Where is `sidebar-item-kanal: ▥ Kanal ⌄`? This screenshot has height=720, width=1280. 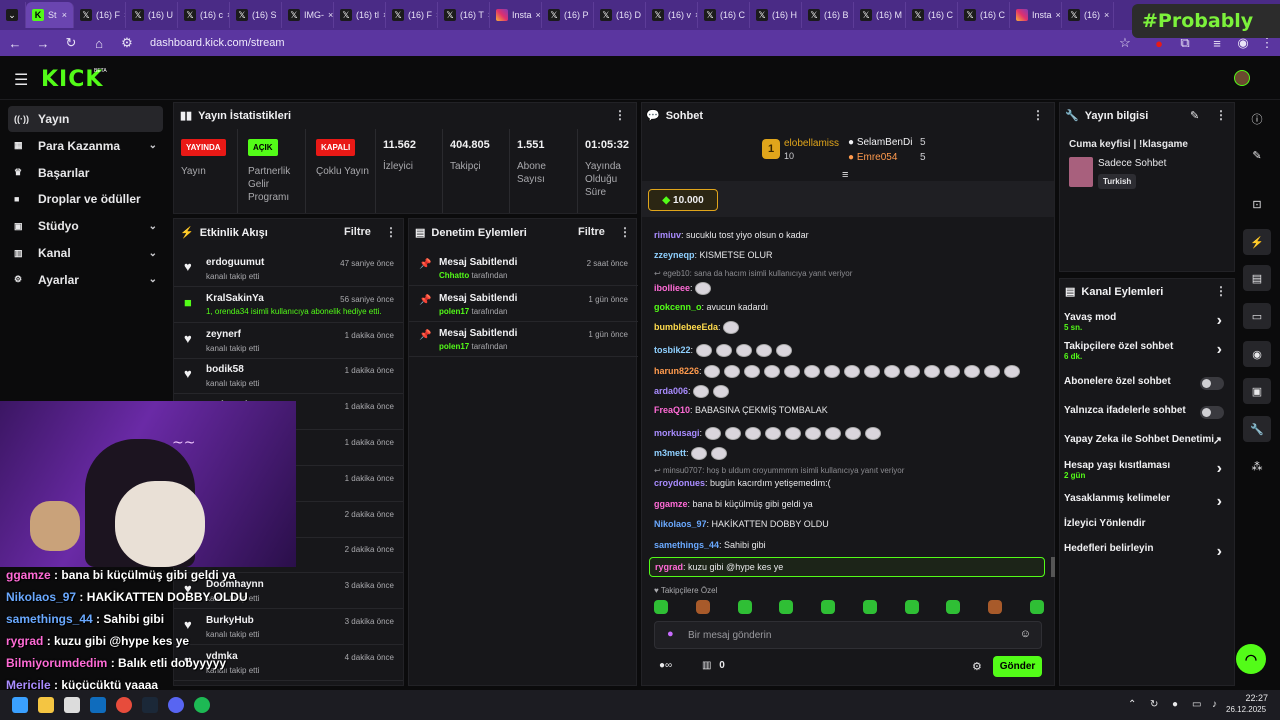
sidebar-item-kanal: ▥ Kanal ⌄ is located at coordinates (85, 253).